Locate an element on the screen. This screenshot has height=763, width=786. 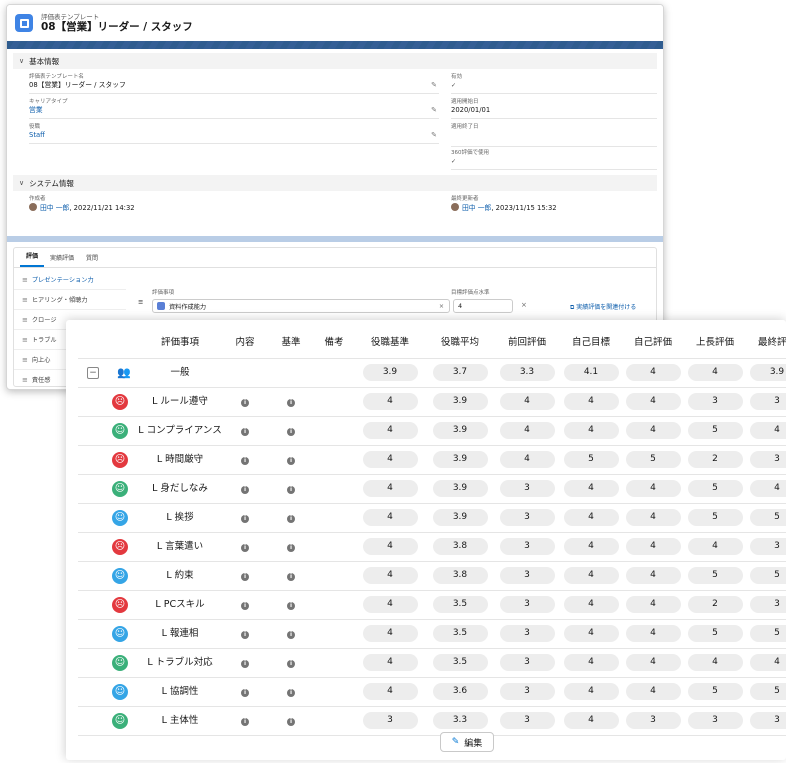
table-row: ☺ L 約束 i i 4 3.8 3 4 4 5 5 is located at coordinates (432, 576).